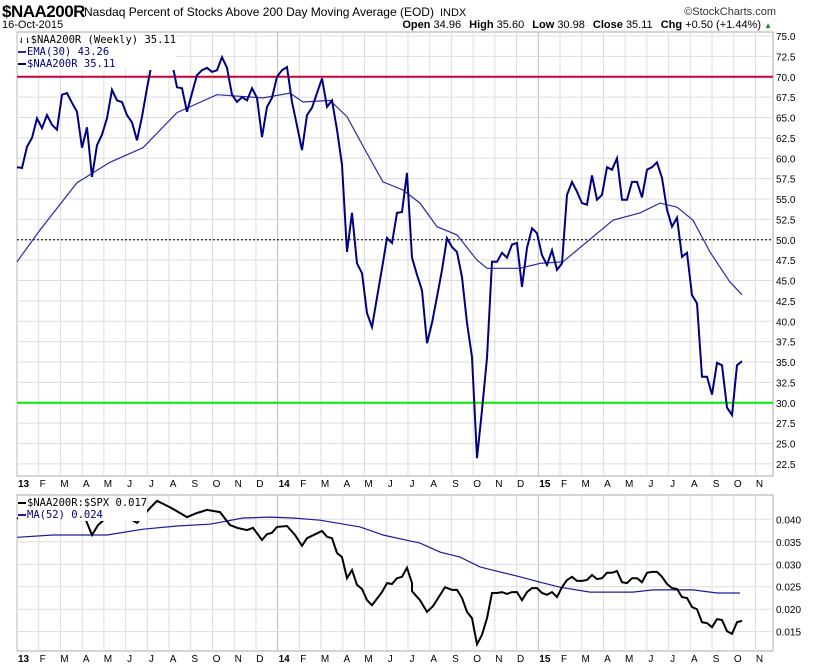 The width and height of the screenshot is (820, 668). Describe the element at coordinates (786, 322) in the screenshot. I see `y-tick-label: 40.0` at that location.